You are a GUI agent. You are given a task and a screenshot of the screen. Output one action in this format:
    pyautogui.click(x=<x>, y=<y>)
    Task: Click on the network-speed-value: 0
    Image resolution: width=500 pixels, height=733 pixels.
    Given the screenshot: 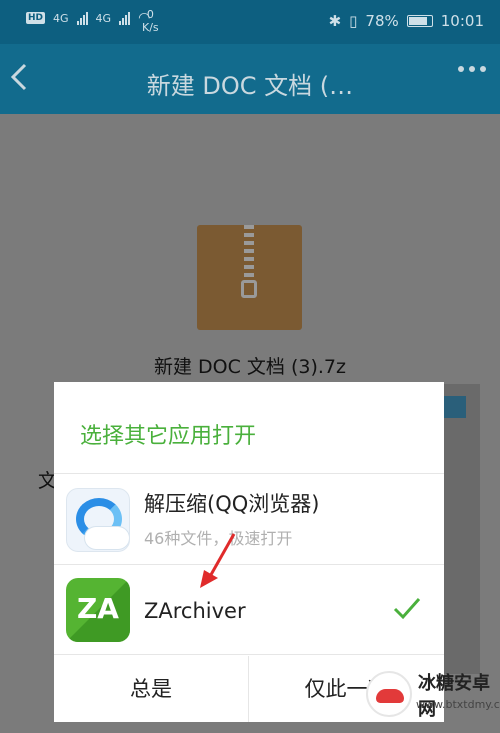 What is the action you would take?
    pyautogui.click(x=150, y=14)
    